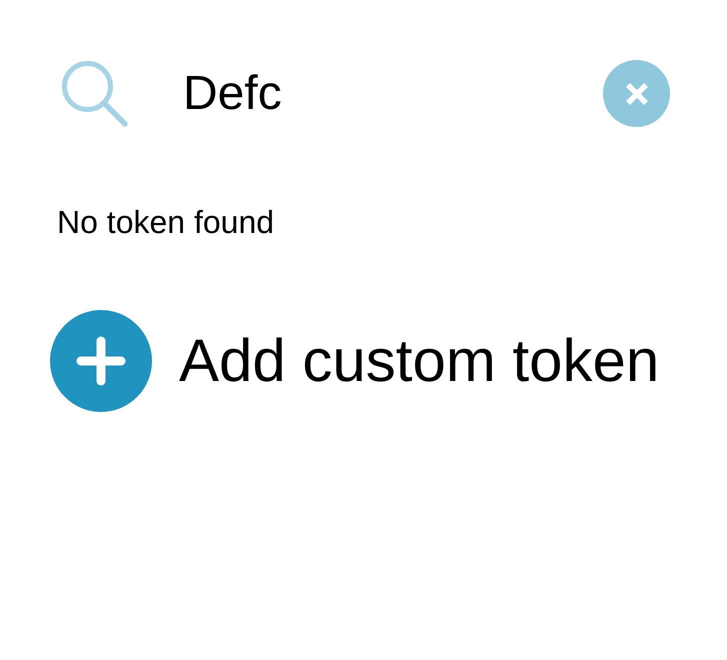 This screenshot has width=727, height=660. What do you see at coordinates (165, 222) in the screenshot?
I see `empty-result-message: No token found` at bounding box center [165, 222].